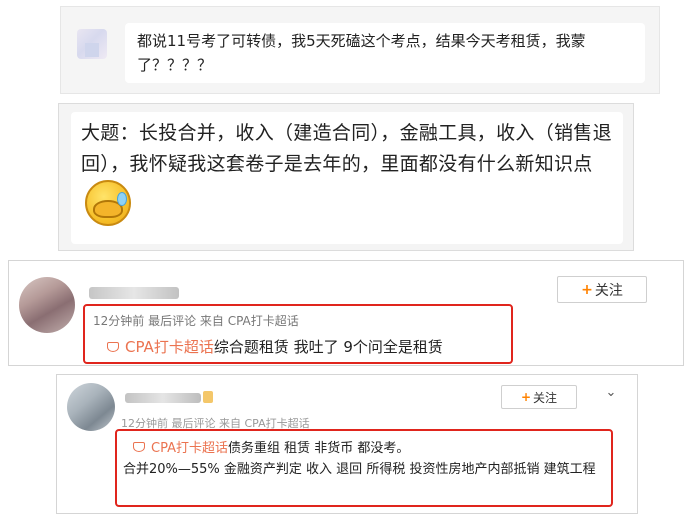 The width and height of the screenshot is (697, 524). What do you see at coordinates (196, 321) in the screenshot?
I see `comment-meta: 12分钟前 最后评论 来自 CPA打卡超话` at bounding box center [196, 321].